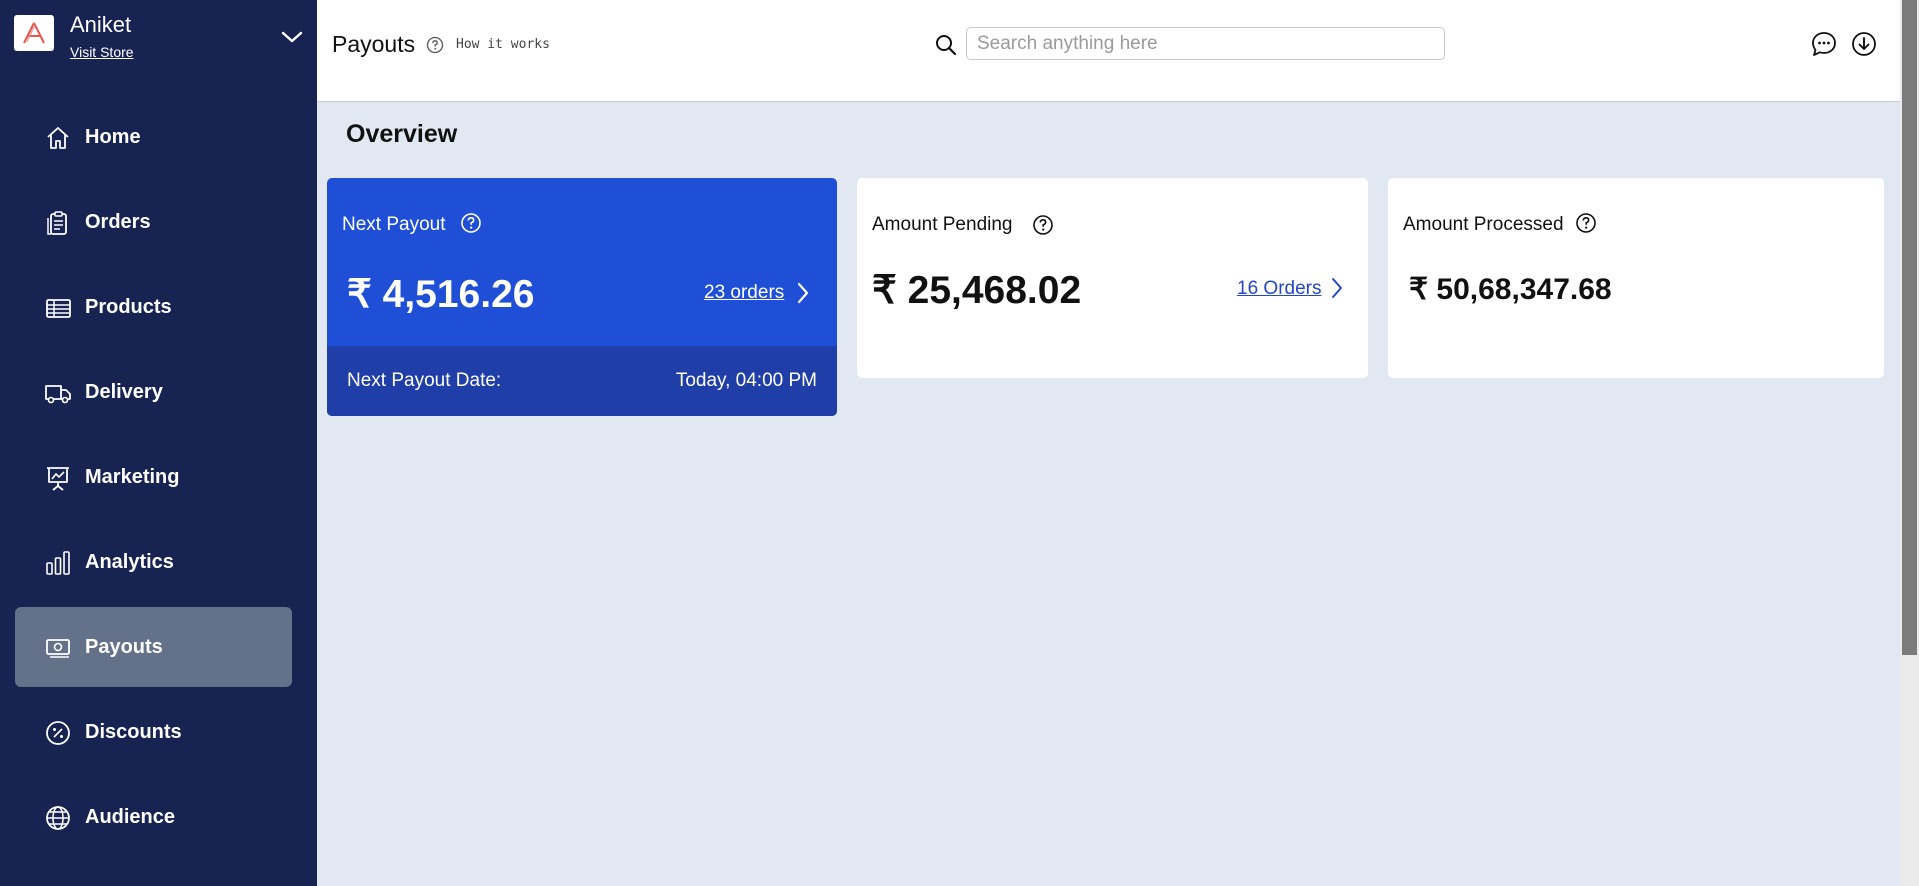 This screenshot has width=1919, height=886. What do you see at coordinates (158, 35) in the screenshot?
I see `store-header: Aniket Visit Store` at bounding box center [158, 35].